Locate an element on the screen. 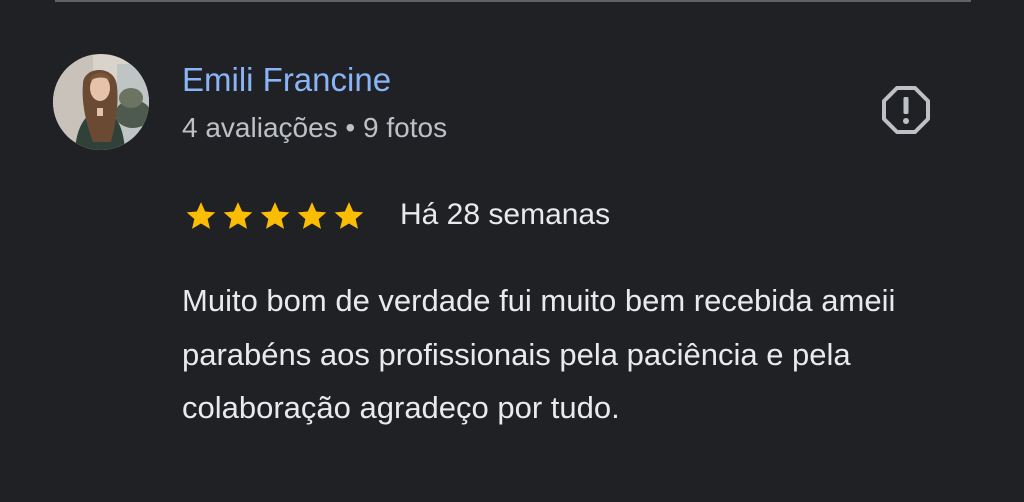 The image size is (1024, 502). author-name: Emili Francine is located at coordinates (286, 80).